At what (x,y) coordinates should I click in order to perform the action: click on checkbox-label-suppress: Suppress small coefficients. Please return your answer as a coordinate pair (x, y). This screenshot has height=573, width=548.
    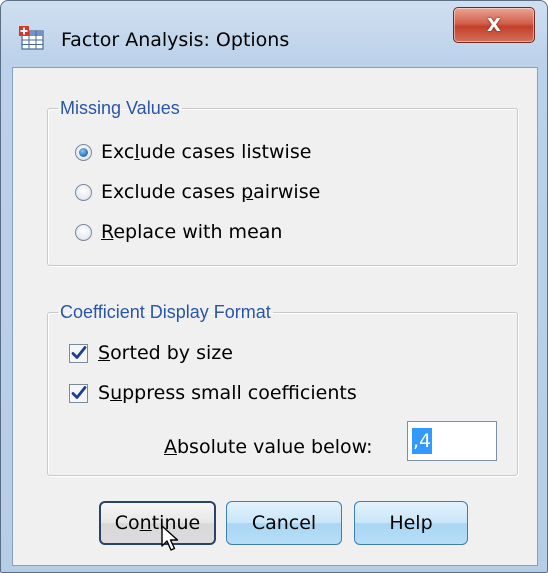
    Looking at the image, I should click on (227, 393).